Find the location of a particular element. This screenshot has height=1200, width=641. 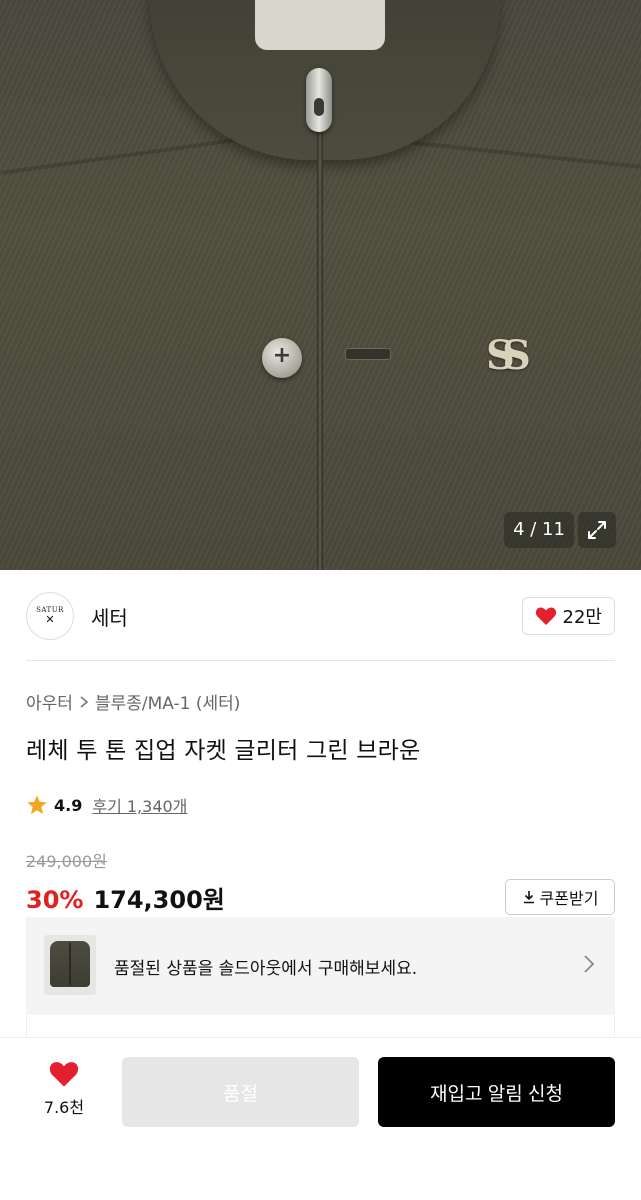

discount-rate: 30% is located at coordinates (55, 900).